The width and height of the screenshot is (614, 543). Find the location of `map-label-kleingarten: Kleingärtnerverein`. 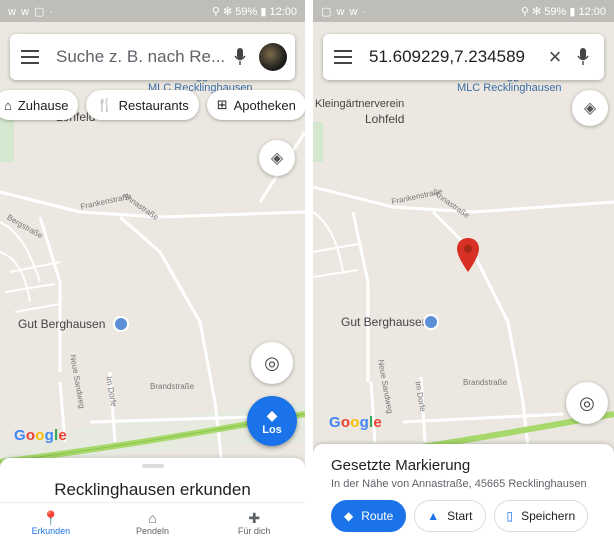

map-label-kleingarten: Kleingärtnerverein is located at coordinates (360, 104).